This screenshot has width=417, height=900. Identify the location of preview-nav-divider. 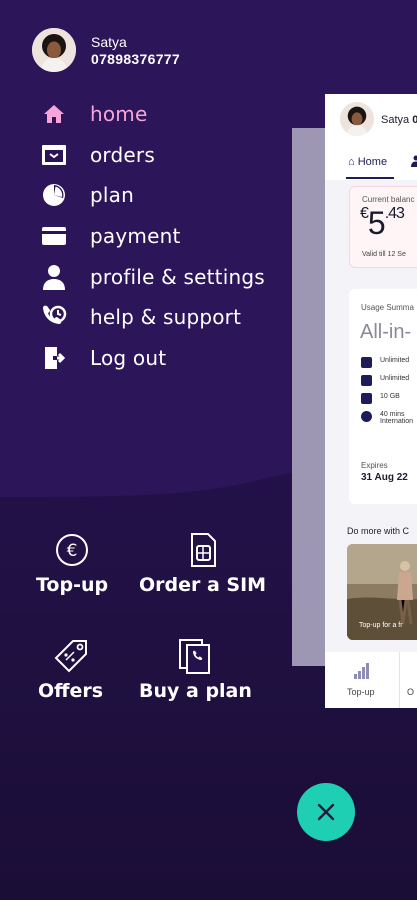
(399, 680).